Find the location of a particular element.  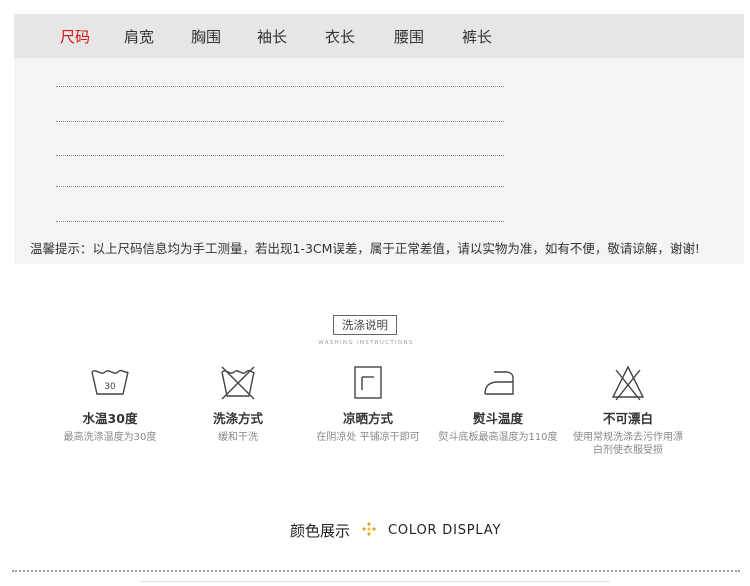

wash-label: 洗涤方式 is located at coordinates (237, 418).